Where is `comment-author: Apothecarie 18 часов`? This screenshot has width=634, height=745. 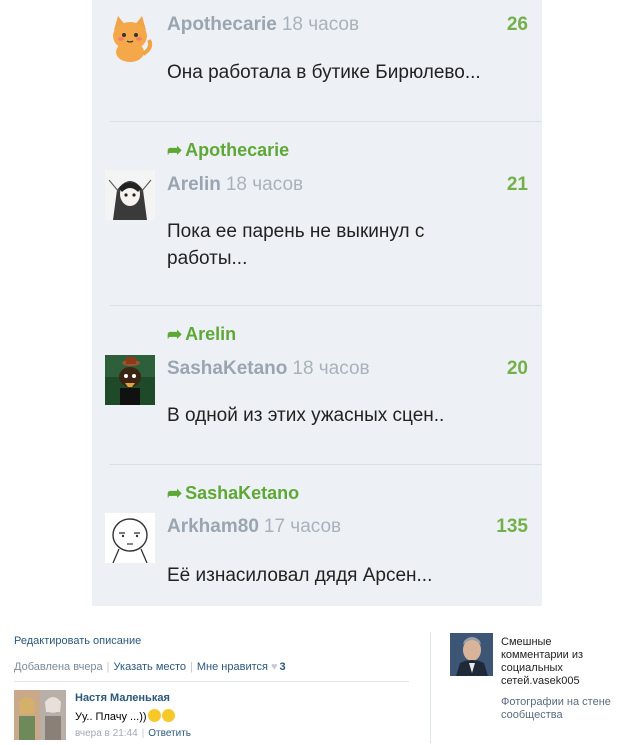 comment-author: Apothecarie 18 часов is located at coordinates (263, 25).